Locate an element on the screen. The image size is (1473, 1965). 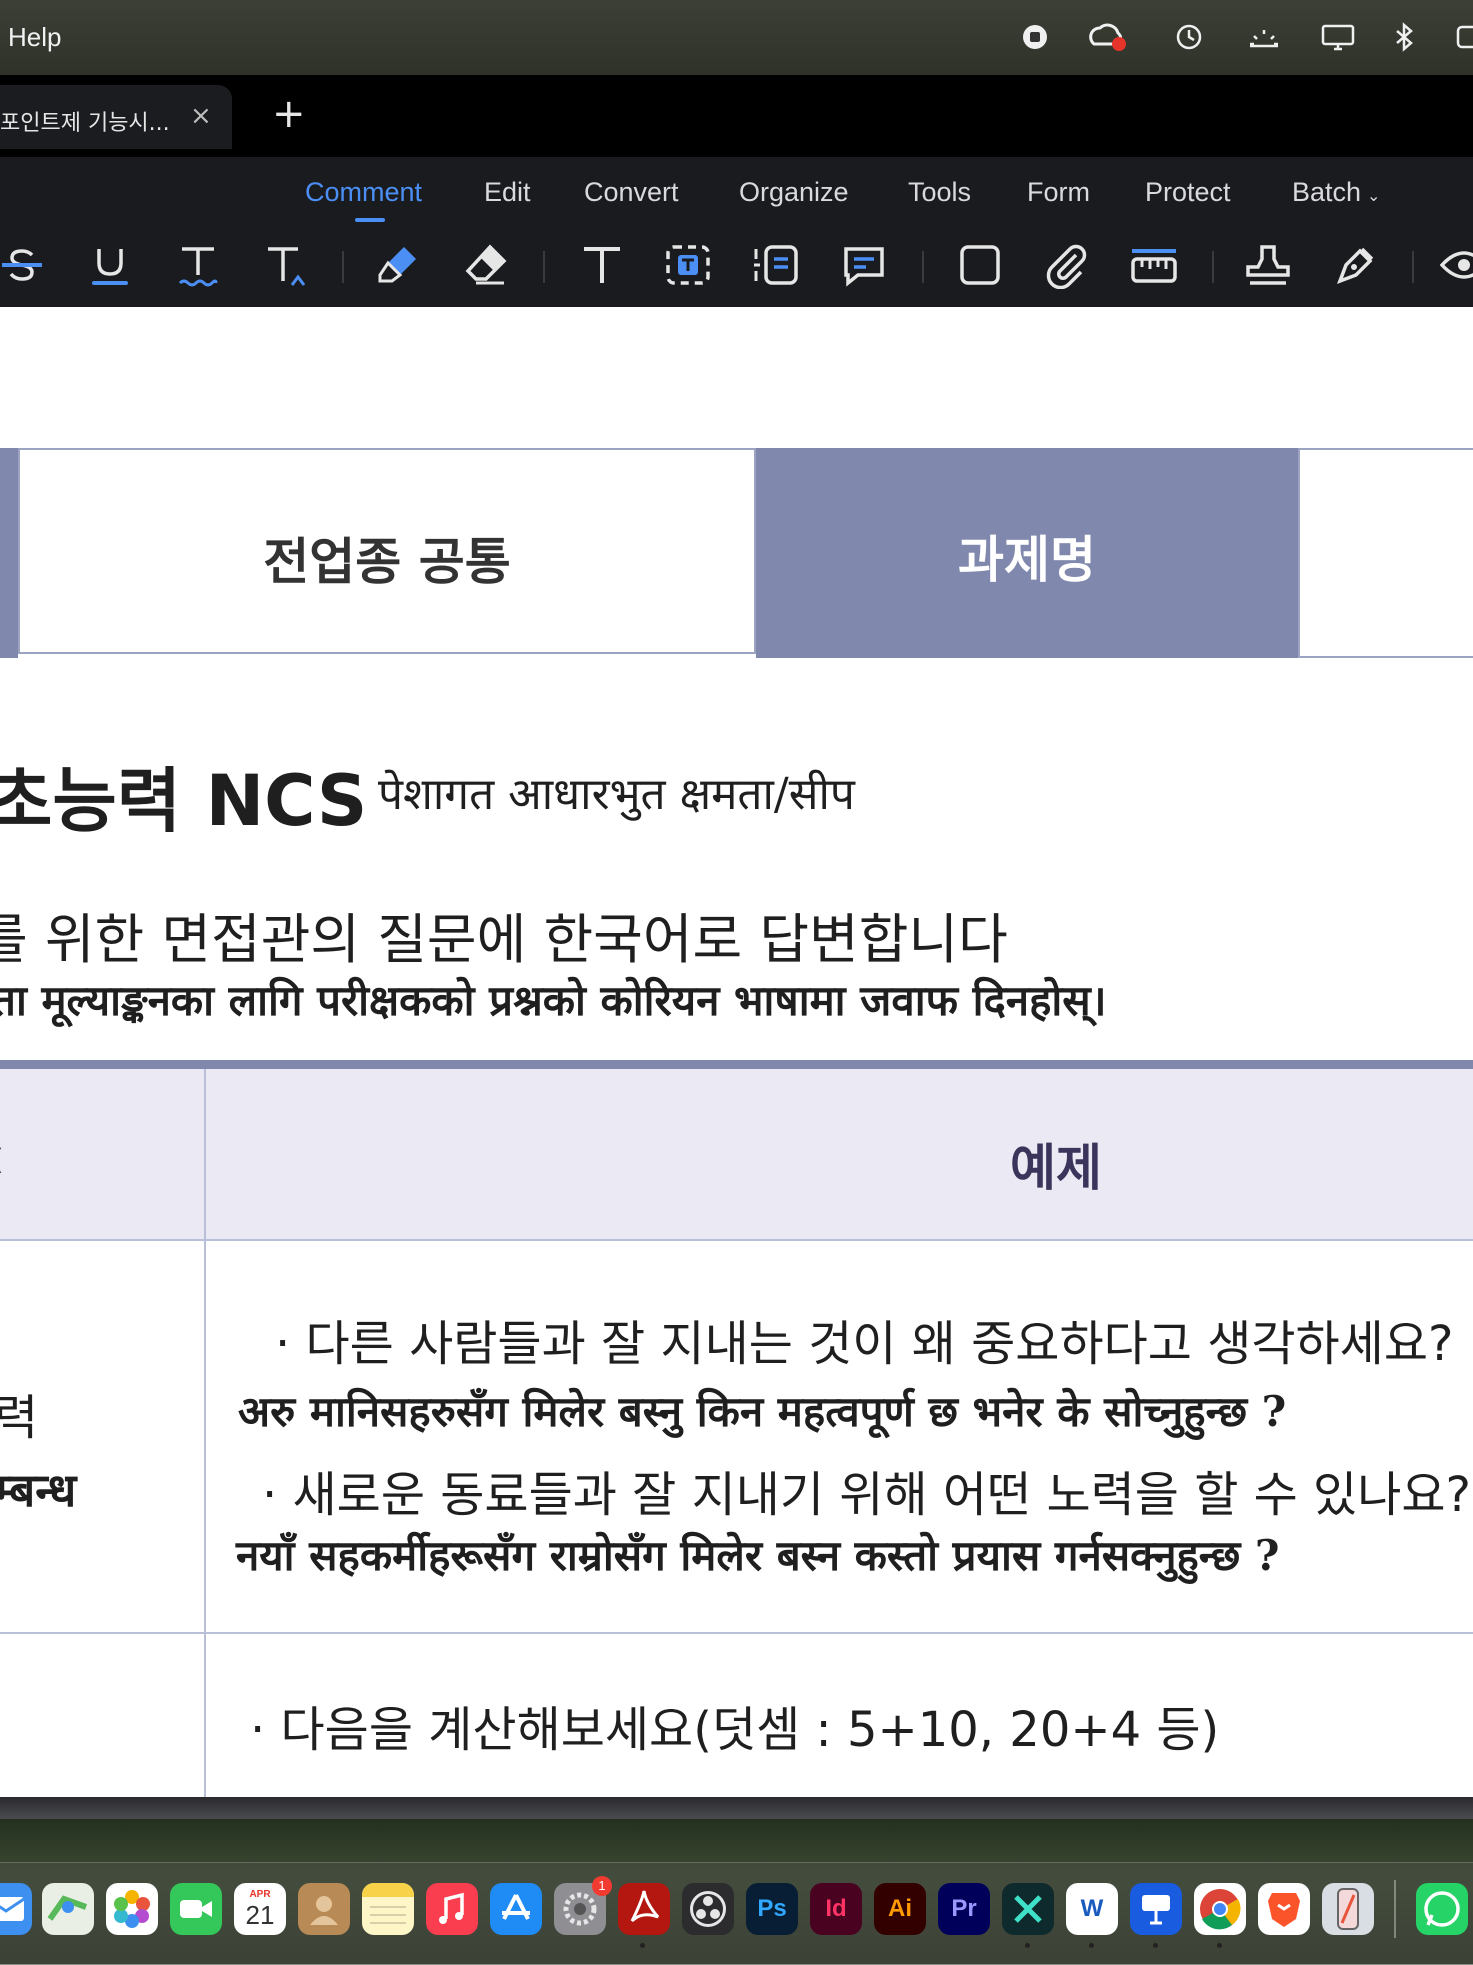
contacts-icon is located at coordinates (324, 1909).